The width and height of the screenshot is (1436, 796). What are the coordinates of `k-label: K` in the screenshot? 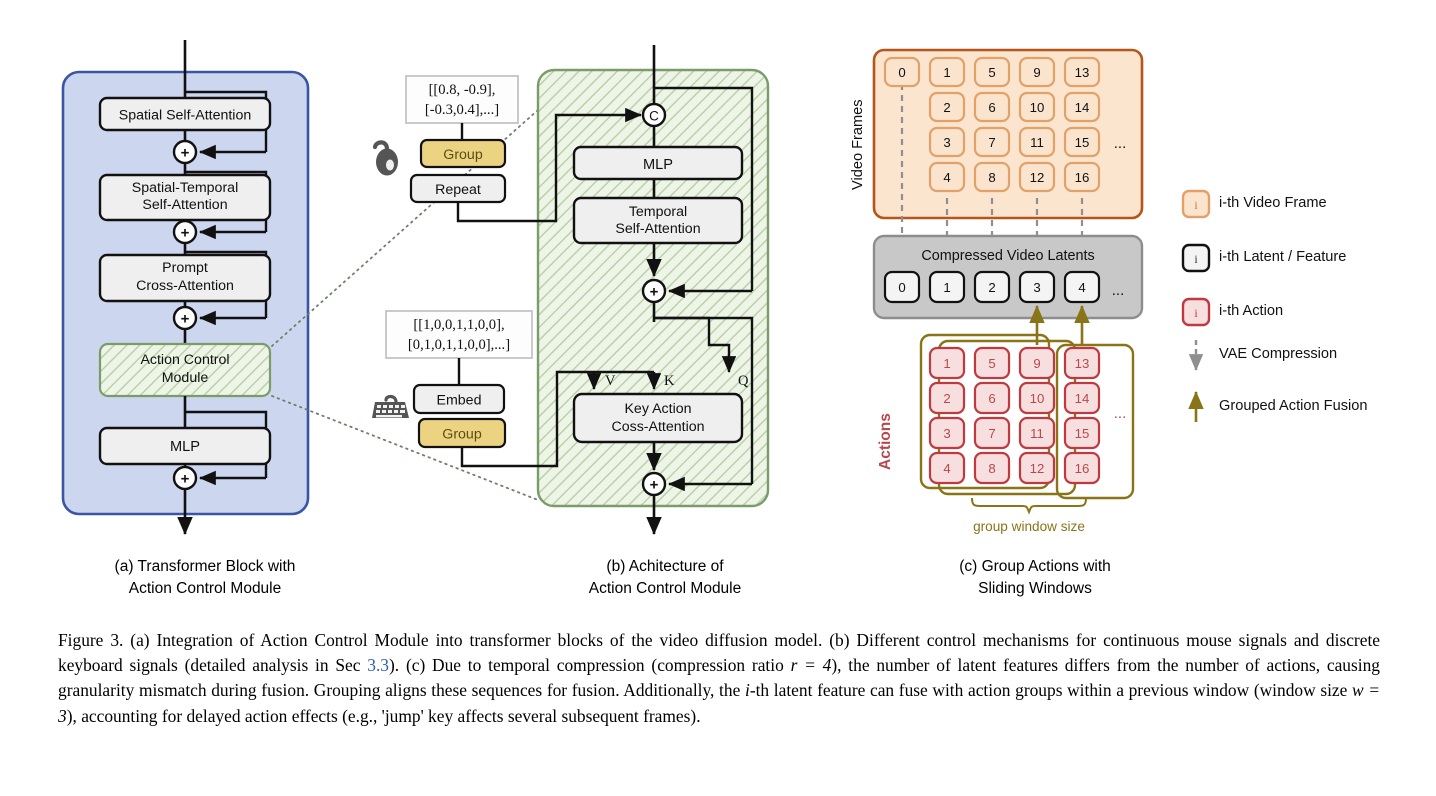 It's located at (669, 381).